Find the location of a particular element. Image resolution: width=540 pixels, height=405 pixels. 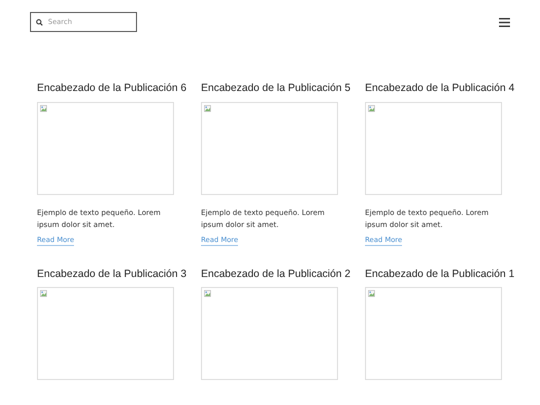

post-heading: Encabezado de la Publicación 5 is located at coordinates (276, 88).